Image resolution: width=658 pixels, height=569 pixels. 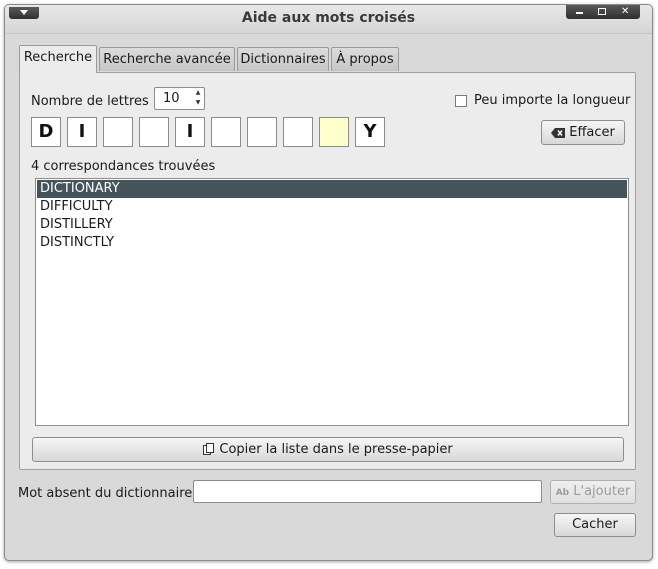 I want to click on result-item: DIFFICULTY, so click(x=332, y=207).